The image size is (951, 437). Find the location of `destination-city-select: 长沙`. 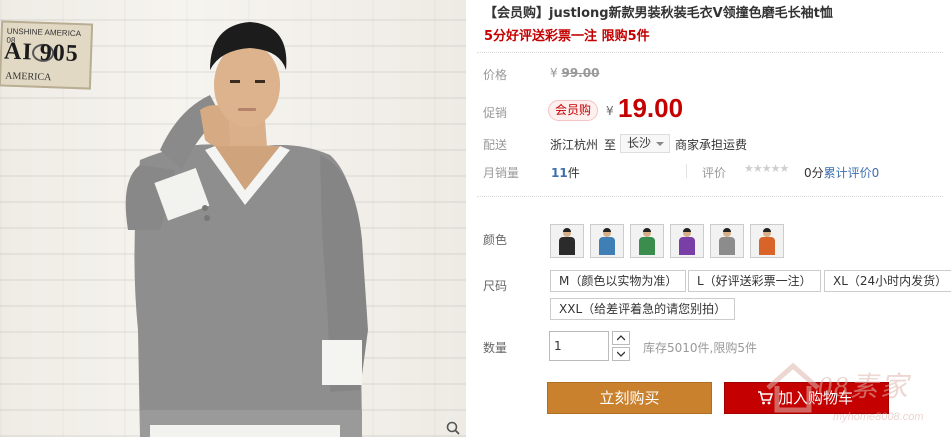

destination-city-select: 长沙 is located at coordinates (645, 143).